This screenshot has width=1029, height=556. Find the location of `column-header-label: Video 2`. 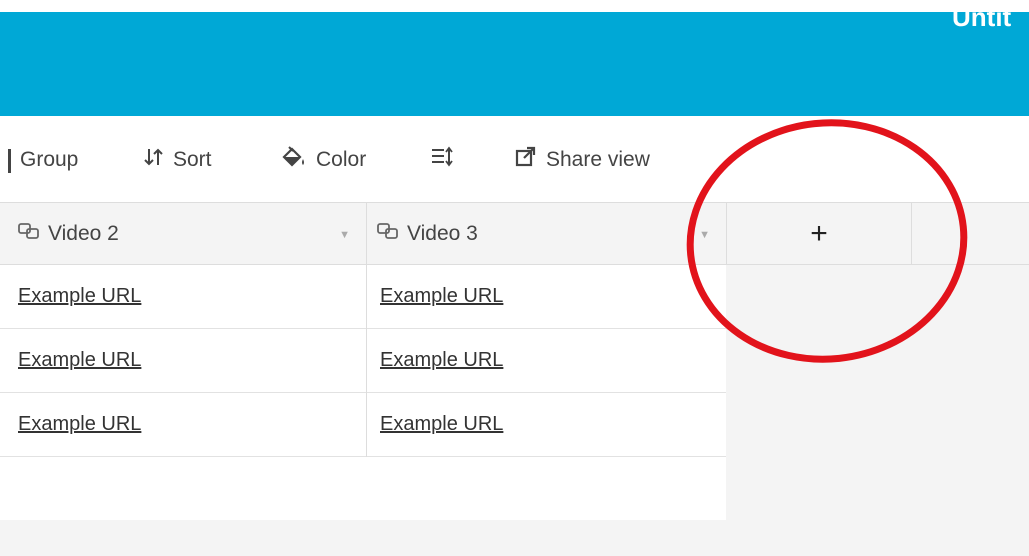

column-header-label: Video 2 is located at coordinates (83, 233).